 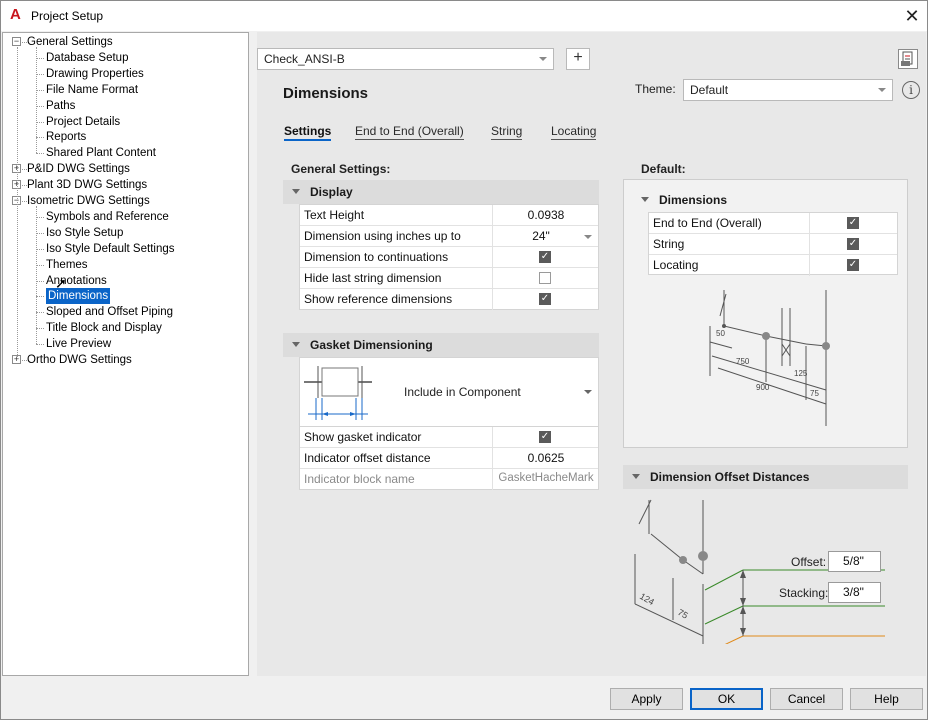 What do you see at coordinates (378, 299) in the screenshot?
I see `row-name: Show reference dimensions` at bounding box center [378, 299].